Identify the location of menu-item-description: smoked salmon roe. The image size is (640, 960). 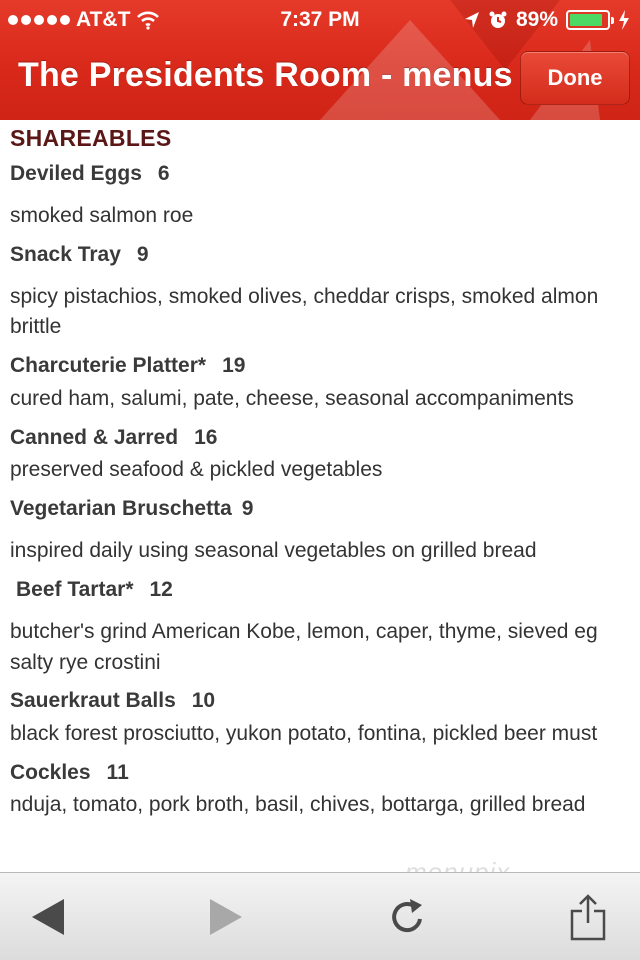
(102, 215).